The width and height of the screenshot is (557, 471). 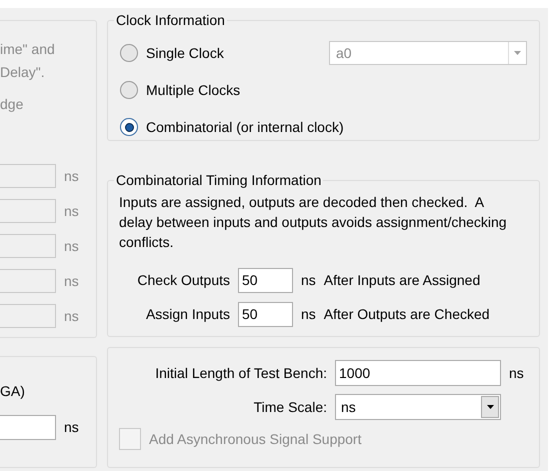 What do you see at coordinates (13, 391) in the screenshot?
I see `option-label: GA)` at bounding box center [13, 391].